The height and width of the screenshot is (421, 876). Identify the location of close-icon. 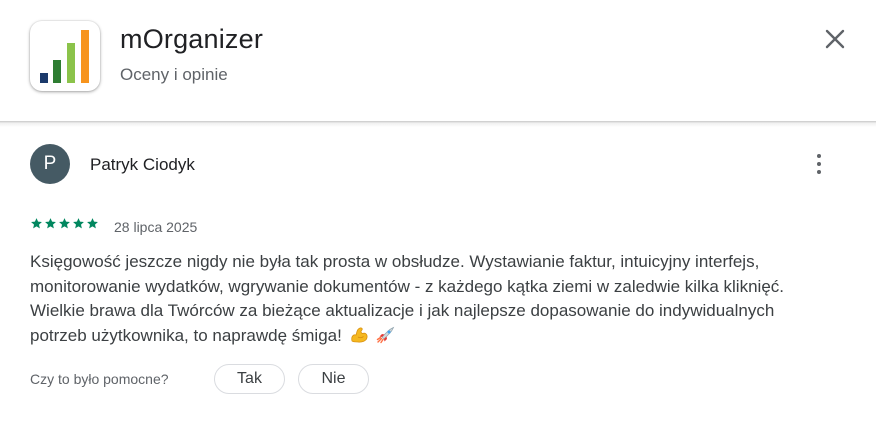
(835, 39).